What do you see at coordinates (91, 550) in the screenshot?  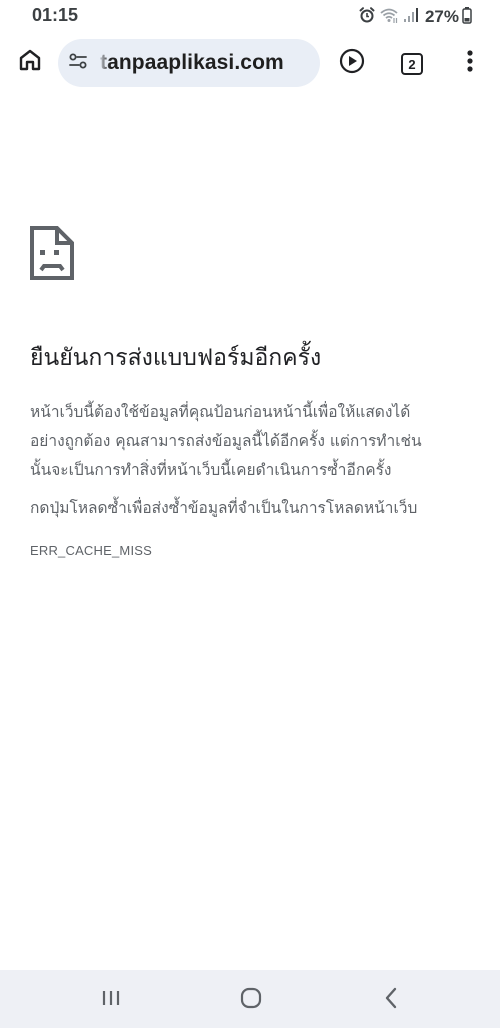 I see `error-code: ERR_CACHE_MISS` at bounding box center [91, 550].